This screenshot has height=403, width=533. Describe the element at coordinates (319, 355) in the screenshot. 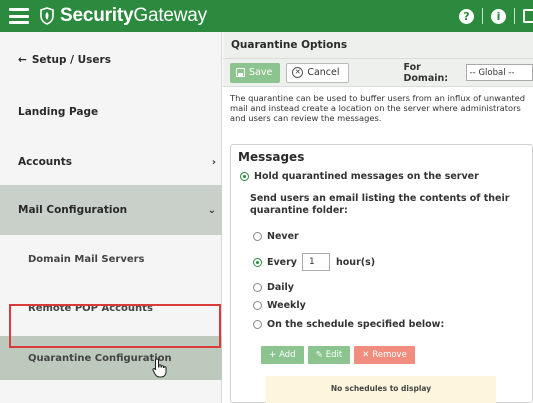

I see `edit-icon: ✎` at that location.